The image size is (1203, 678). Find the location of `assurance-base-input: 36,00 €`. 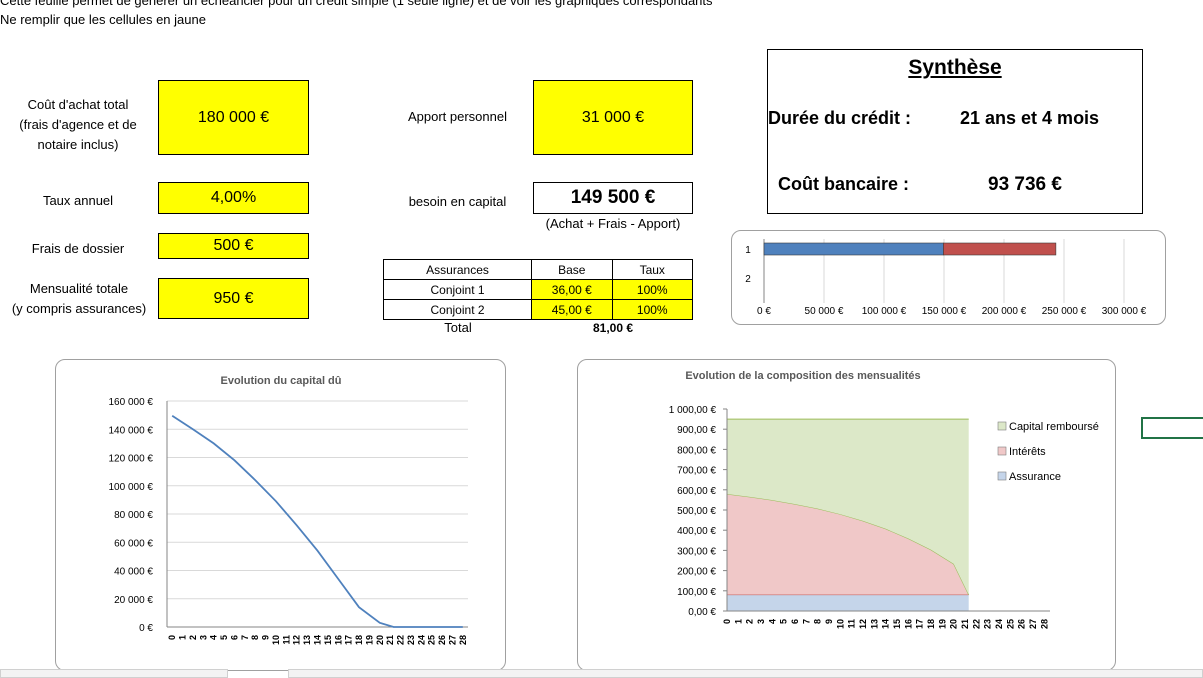

assurance-base-input: 36,00 € is located at coordinates (572, 289).